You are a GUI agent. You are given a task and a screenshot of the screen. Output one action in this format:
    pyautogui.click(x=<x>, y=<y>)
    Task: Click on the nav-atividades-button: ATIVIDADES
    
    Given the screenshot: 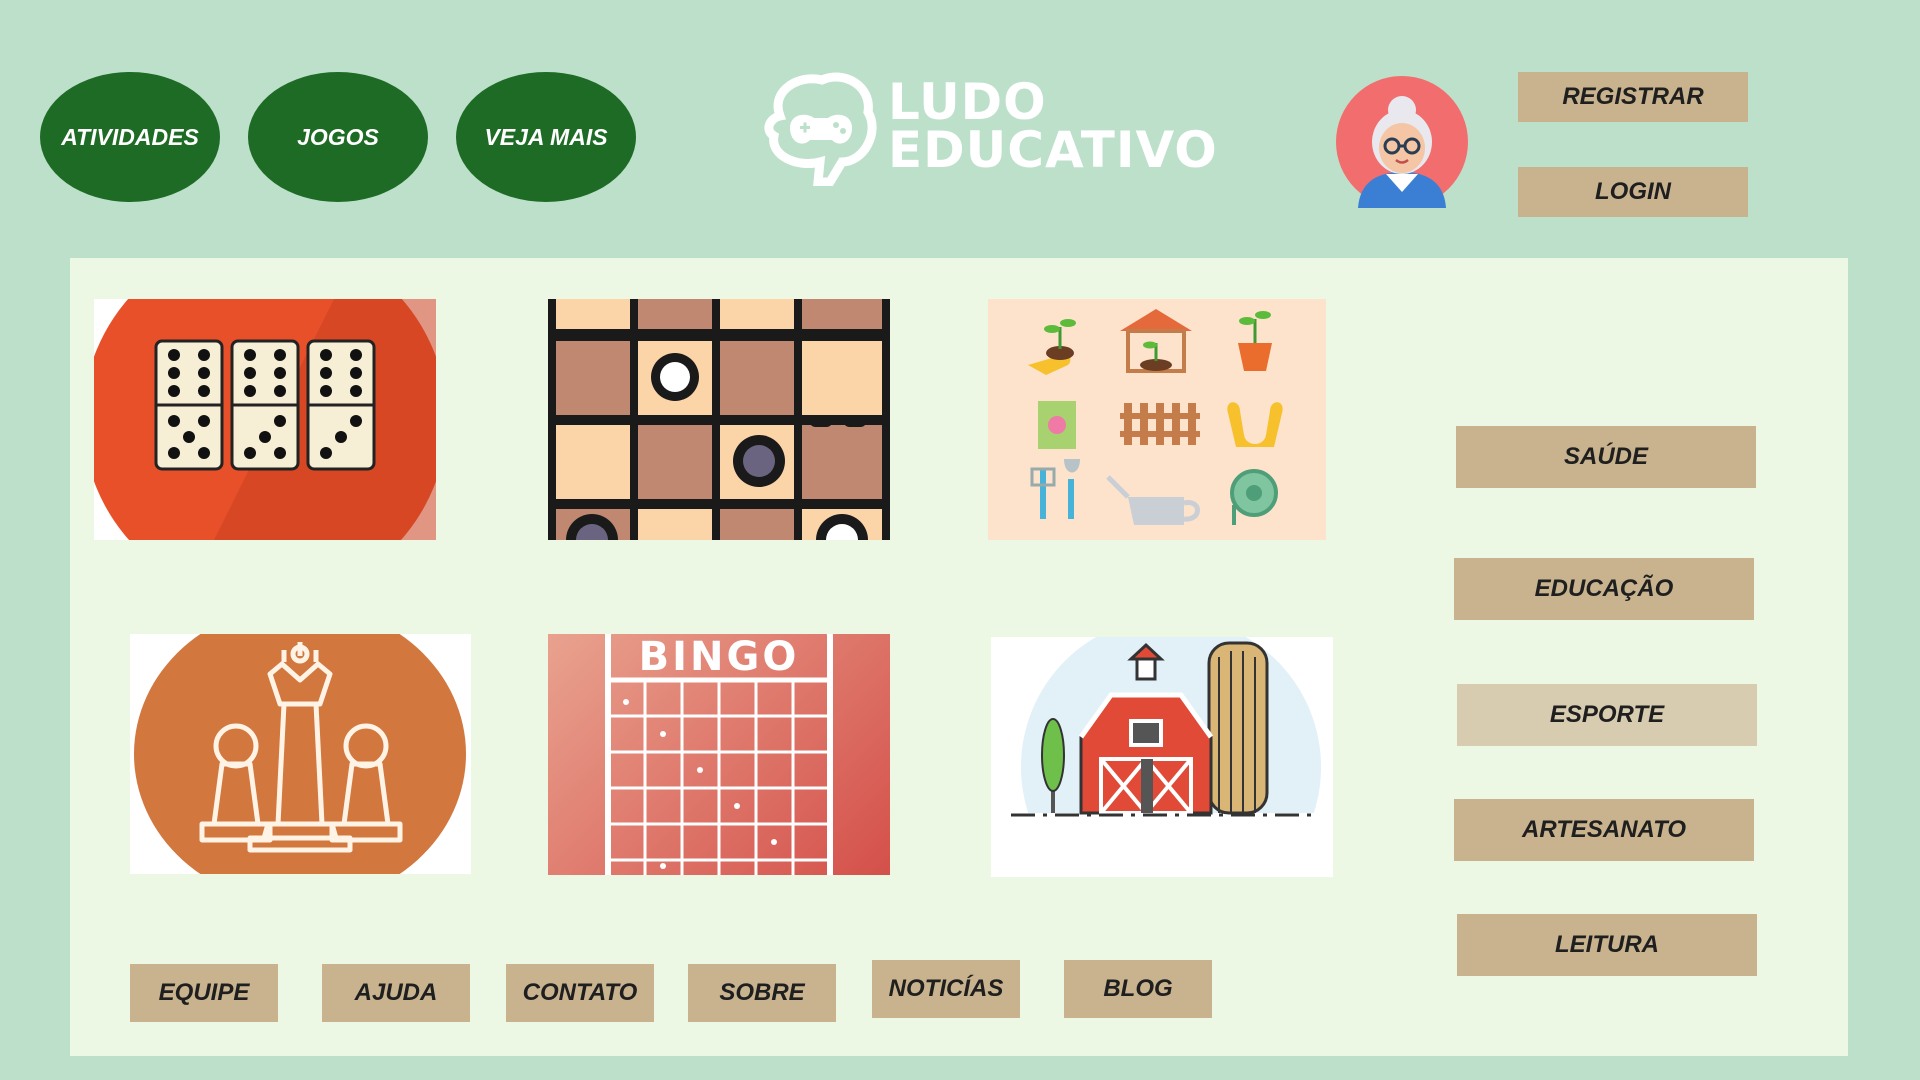 What is the action you would take?
    pyautogui.click(x=130, y=137)
    